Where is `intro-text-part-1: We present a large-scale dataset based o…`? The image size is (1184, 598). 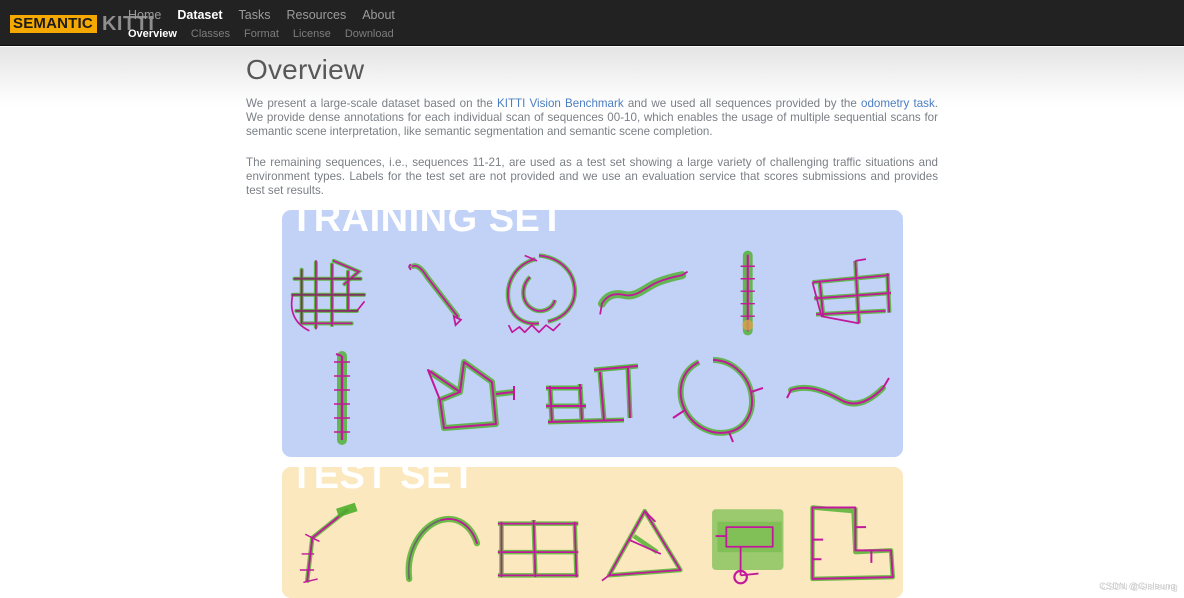
intro-text-part-1: We present a large-scale dataset based o… is located at coordinates (371, 103).